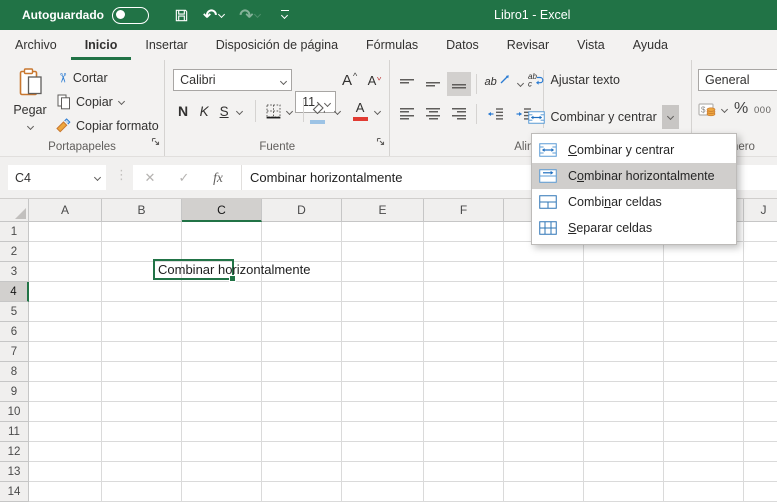 The image size is (777, 504). Describe the element at coordinates (407, 114) in the screenshot. I see `align-left-button` at that location.